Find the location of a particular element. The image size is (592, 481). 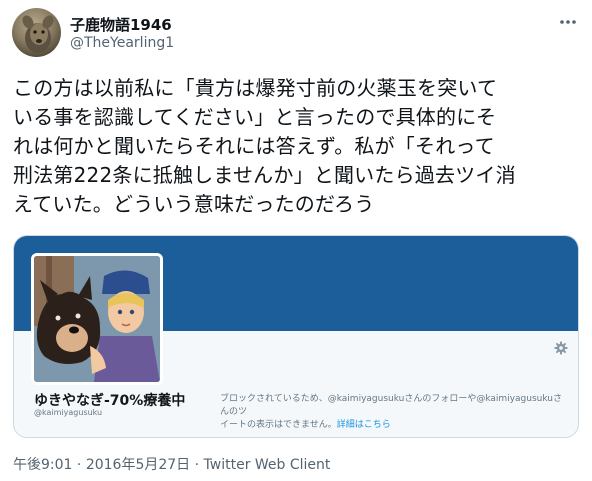

author-display-name: 子鹿物語1946 is located at coordinates (121, 24).